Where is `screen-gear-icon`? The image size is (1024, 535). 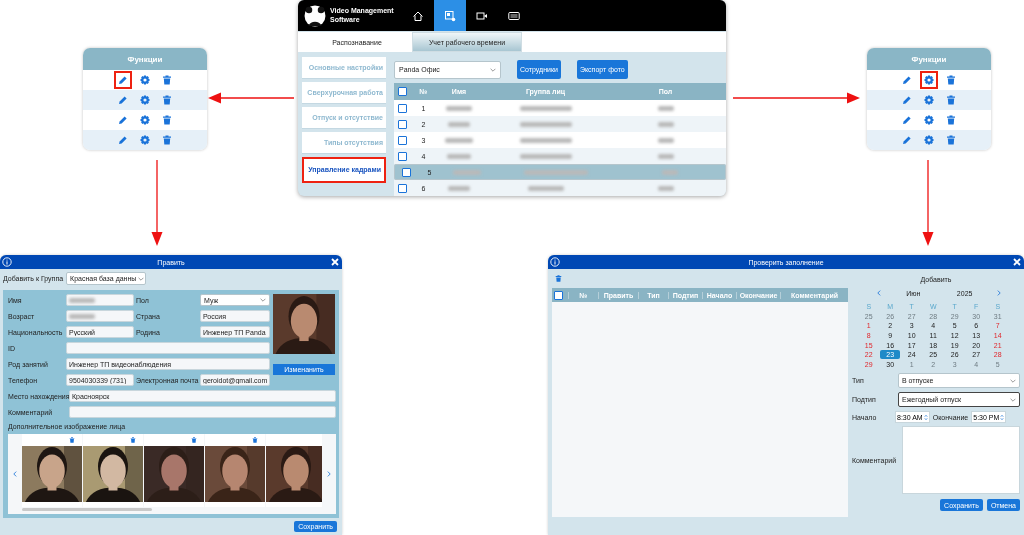
screen-gear-icon is located at coordinates (450, 15).